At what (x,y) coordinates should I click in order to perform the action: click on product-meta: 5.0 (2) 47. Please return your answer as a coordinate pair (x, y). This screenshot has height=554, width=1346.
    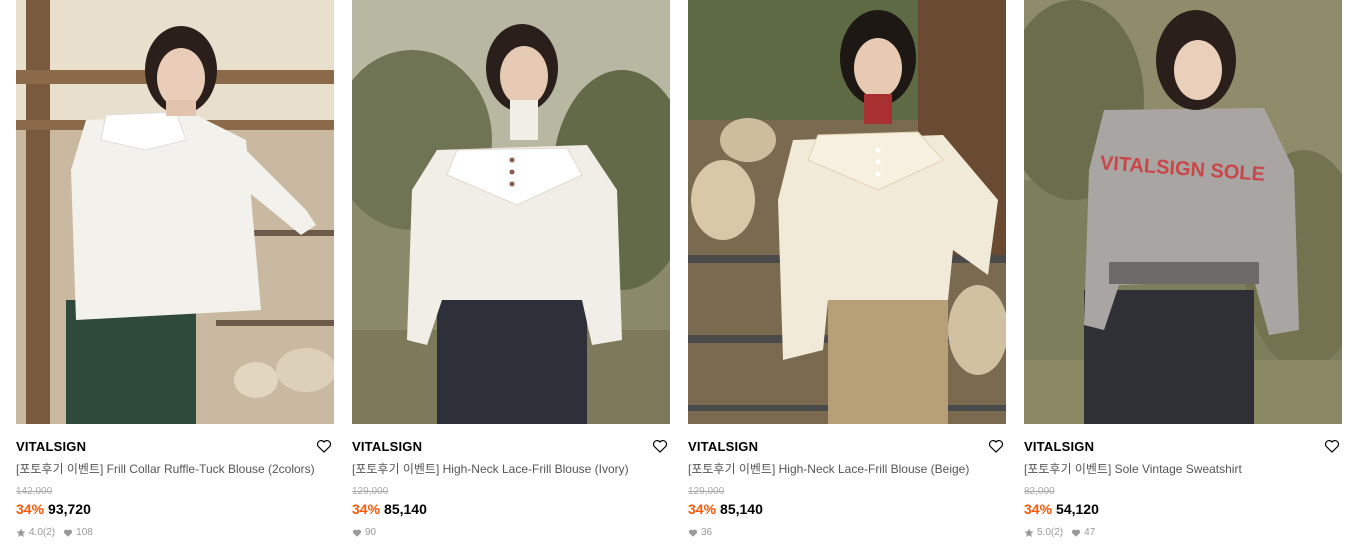
    Looking at the image, I should click on (1183, 533).